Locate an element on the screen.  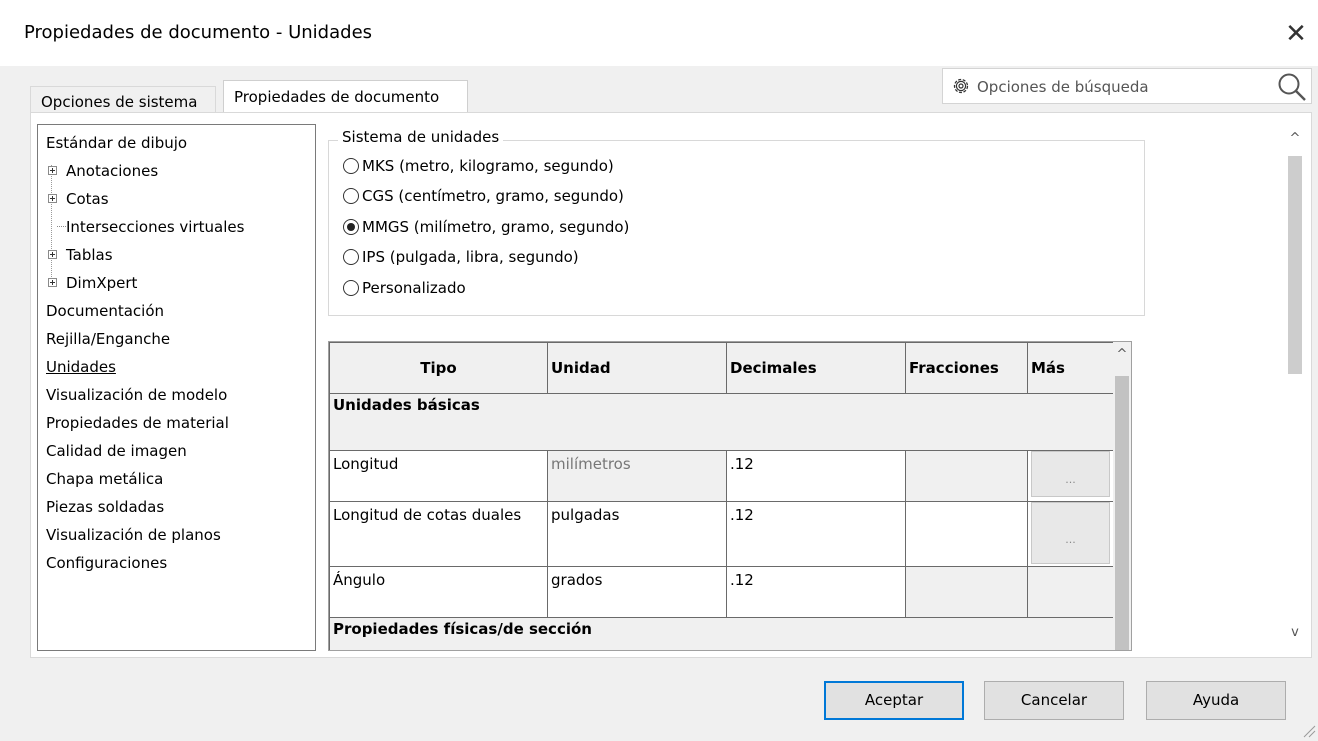
tree-item-dimxpert: DimXpert is located at coordinates (93, 283).